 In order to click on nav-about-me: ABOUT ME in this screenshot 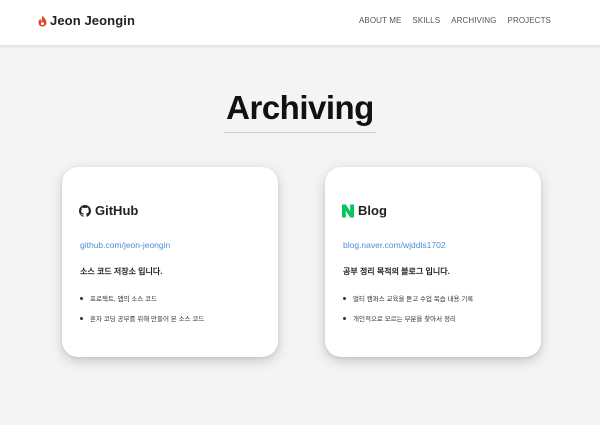, I will do `click(380, 20)`.